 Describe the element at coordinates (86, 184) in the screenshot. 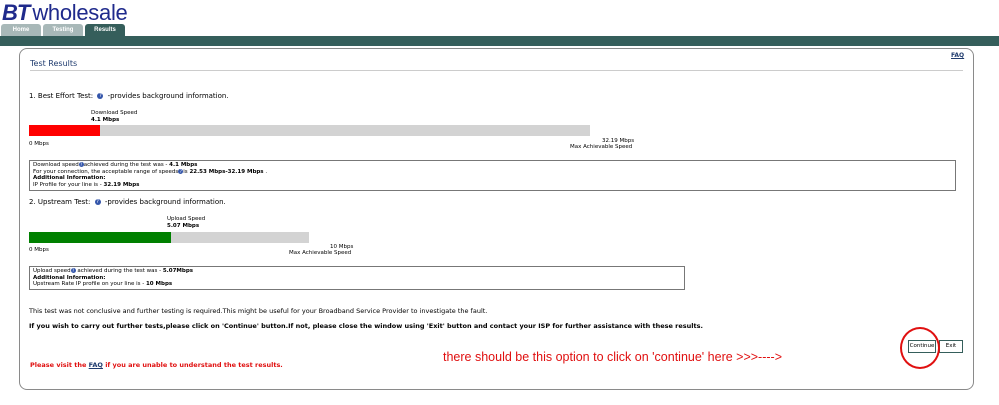

I see `ip-profile-line: IP Profile for your line is - 32.19 Mbps` at that location.